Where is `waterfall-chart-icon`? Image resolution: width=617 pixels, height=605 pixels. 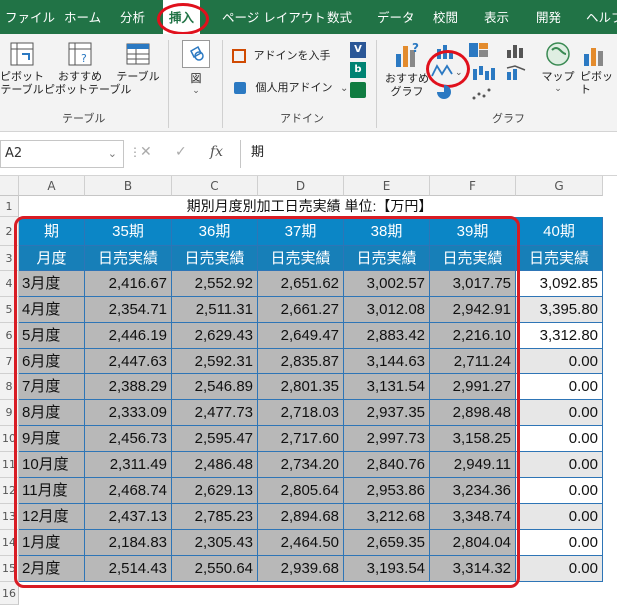 waterfall-chart-icon is located at coordinates (484, 72).